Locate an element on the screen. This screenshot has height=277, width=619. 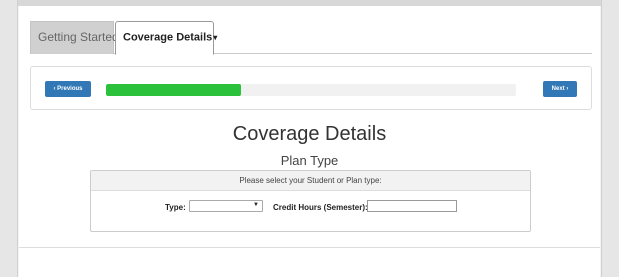
wizard-nav: ‹ Previous Next › is located at coordinates (311, 88).